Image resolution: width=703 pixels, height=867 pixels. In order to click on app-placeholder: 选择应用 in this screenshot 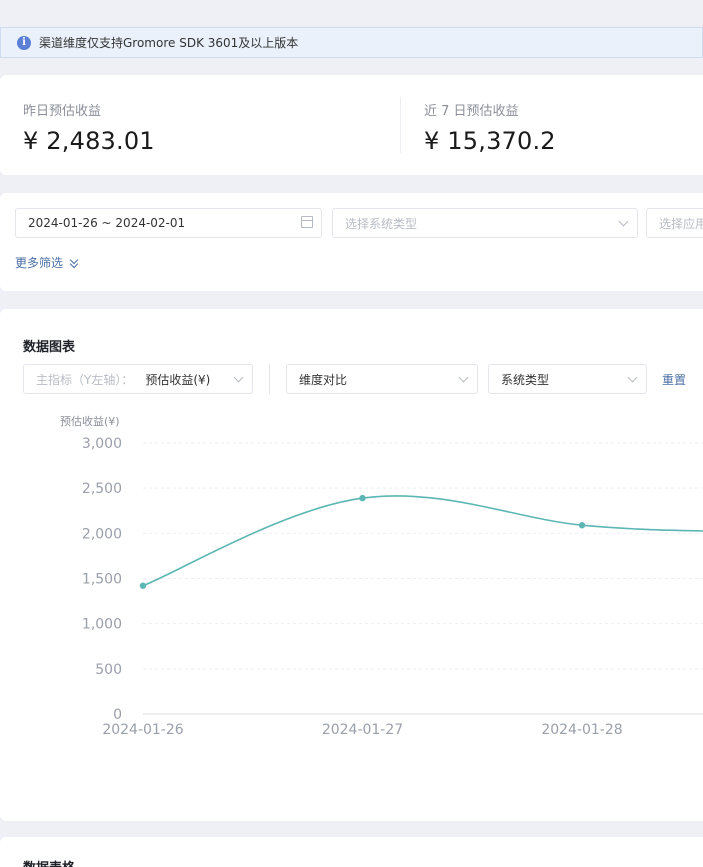, I will do `click(681, 223)`.